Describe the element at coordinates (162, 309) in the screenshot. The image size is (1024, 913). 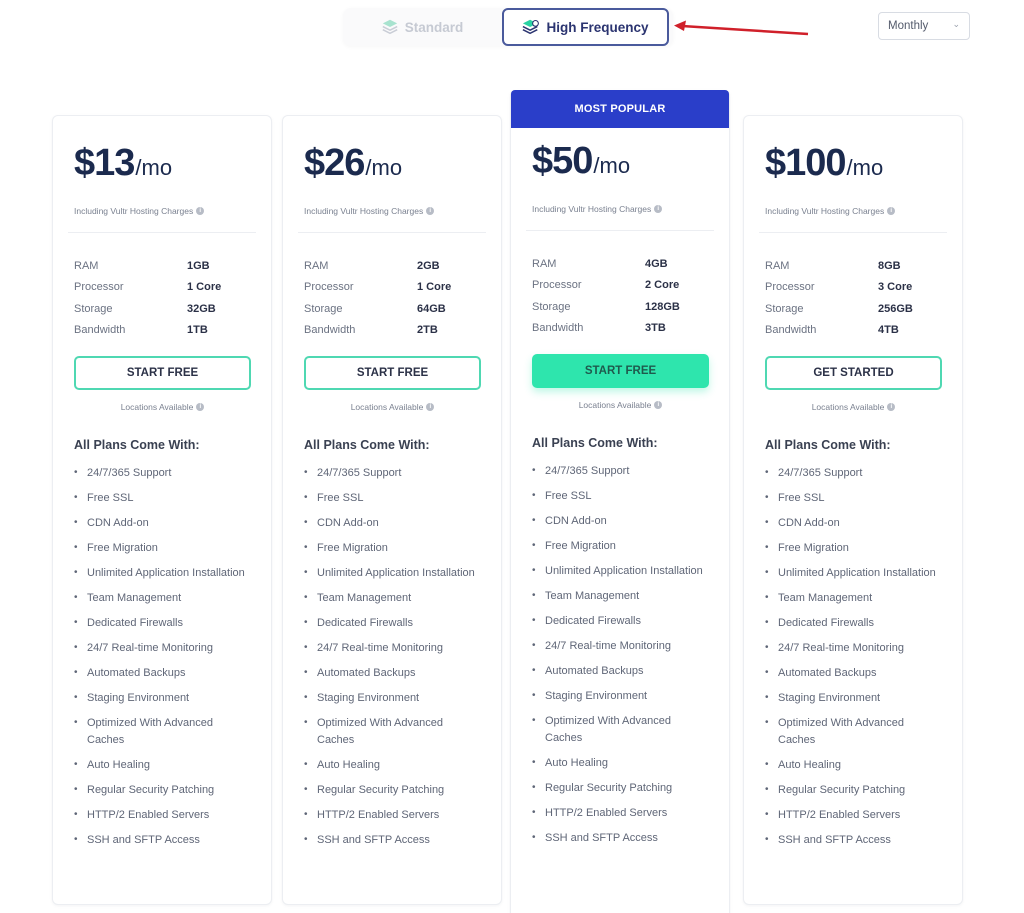
I see `spec-row-storage: Storage 32GB` at that location.